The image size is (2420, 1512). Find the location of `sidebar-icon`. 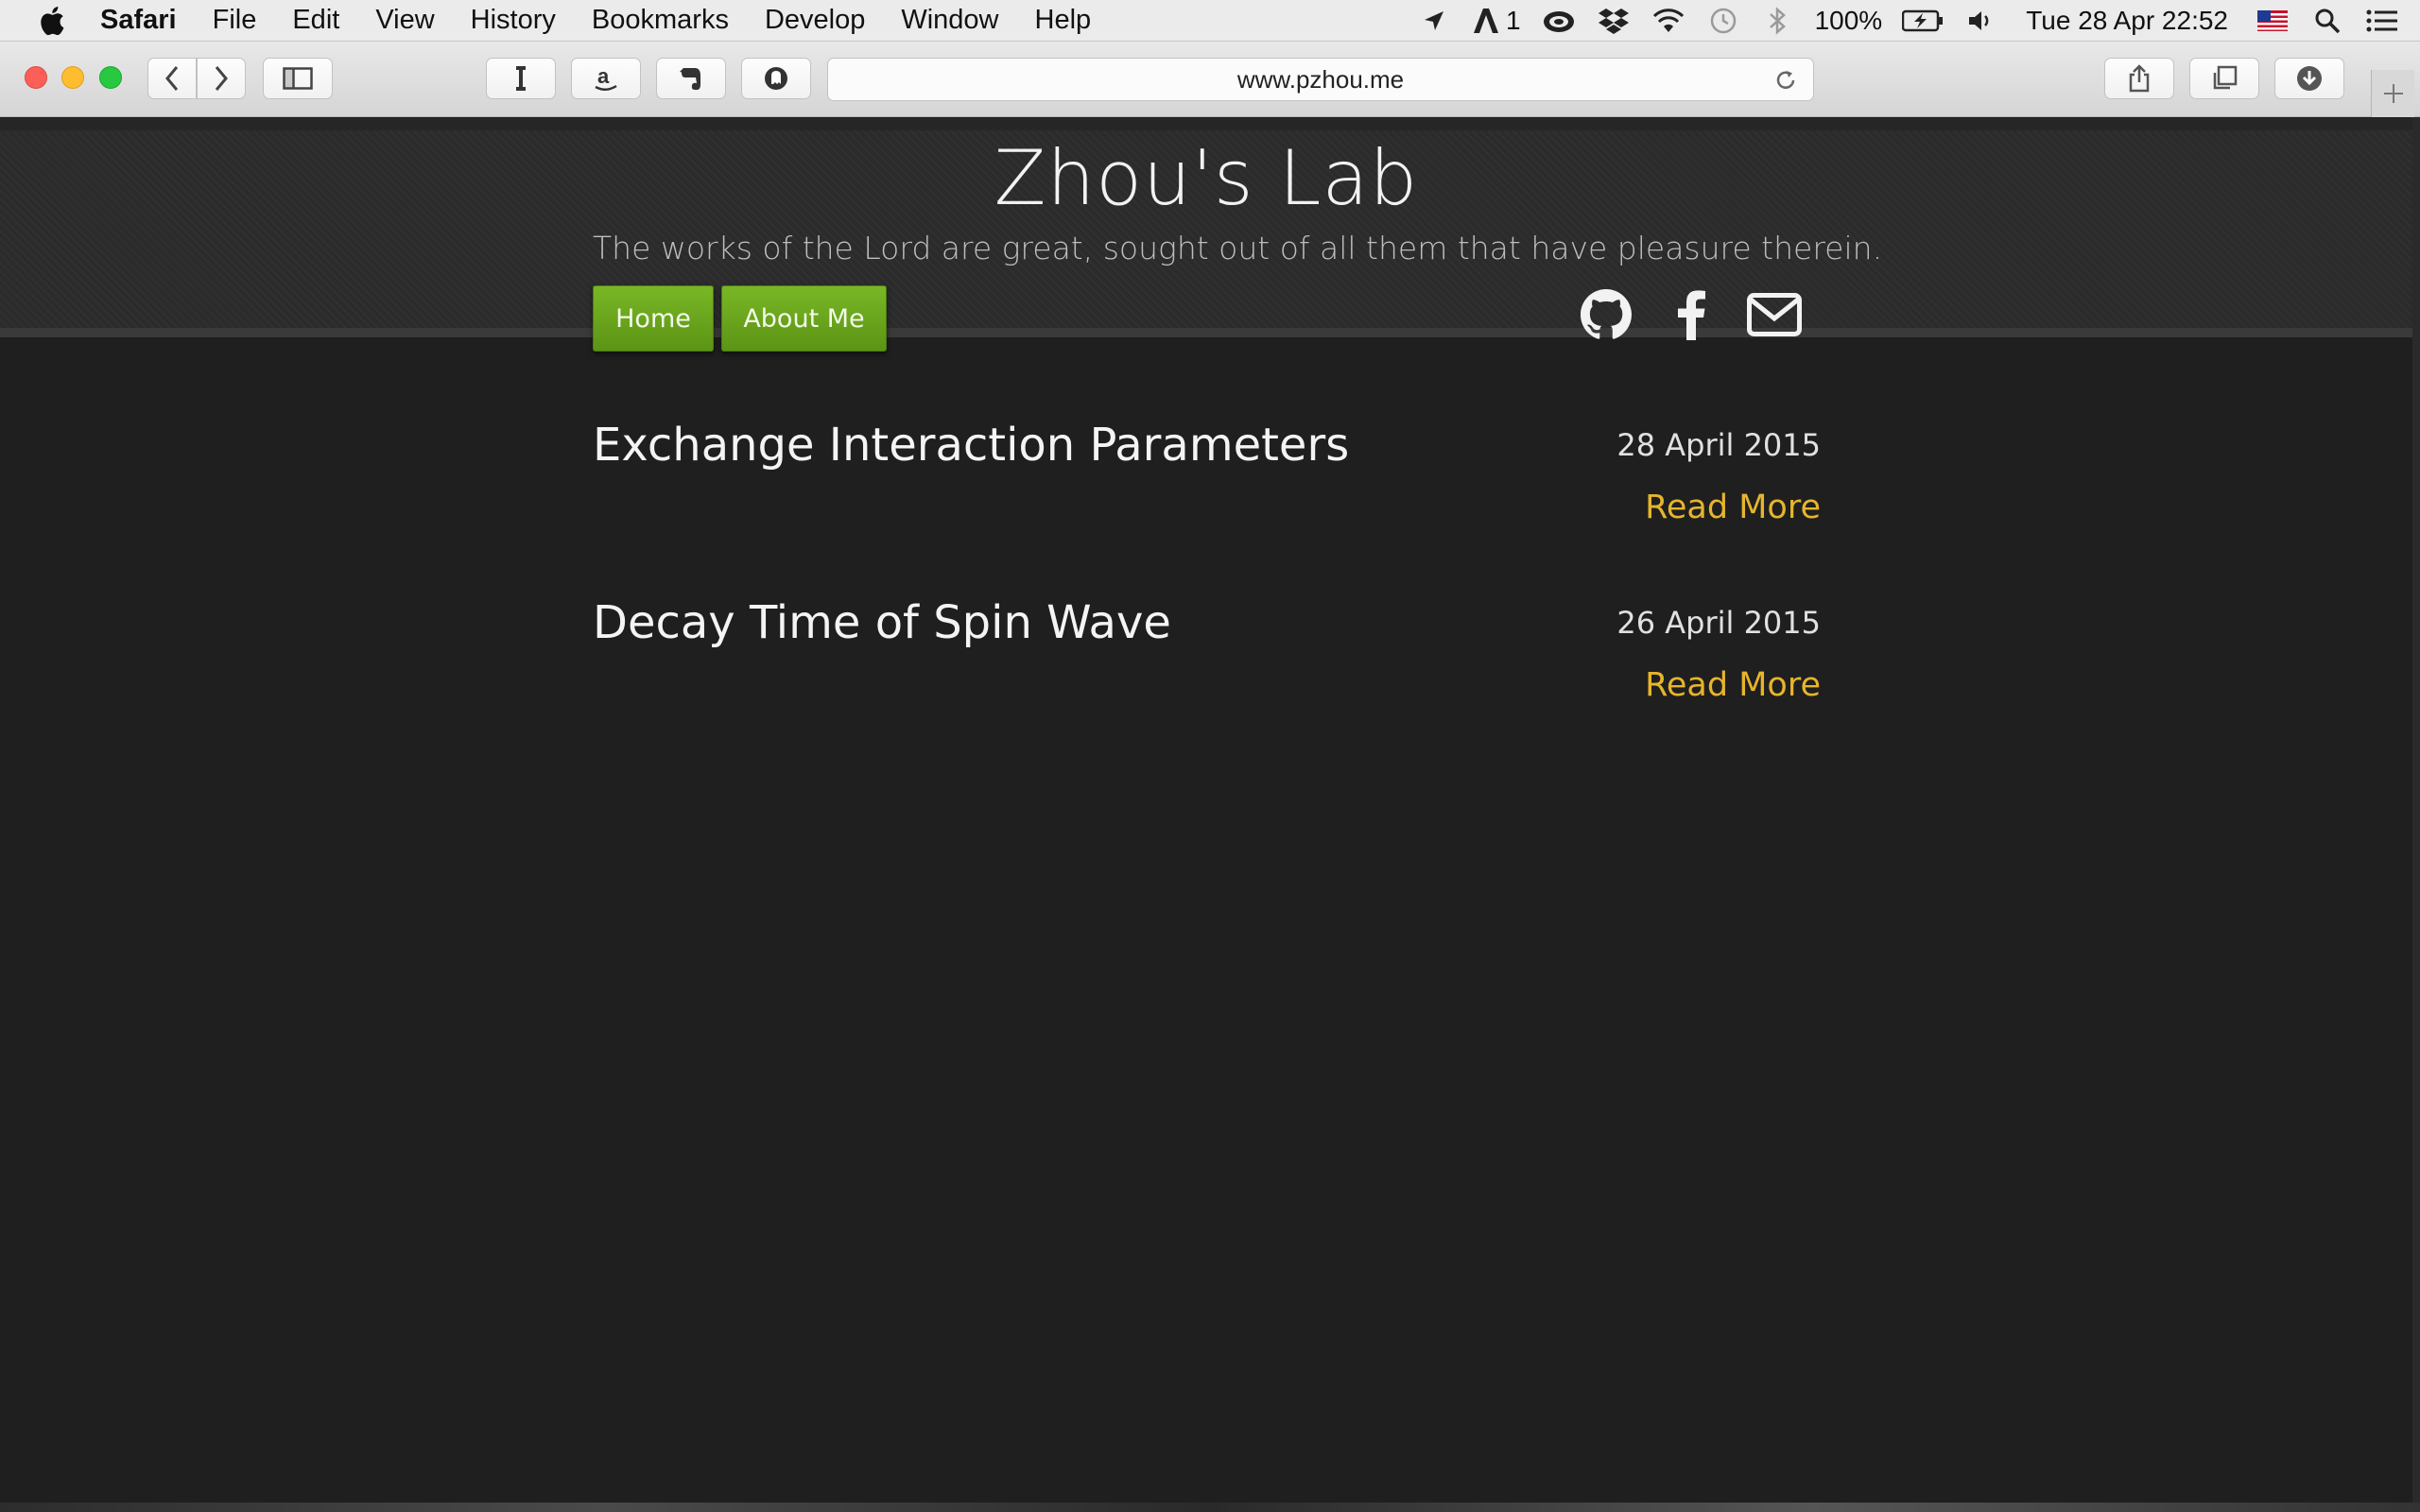

sidebar-icon is located at coordinates (298, 78).